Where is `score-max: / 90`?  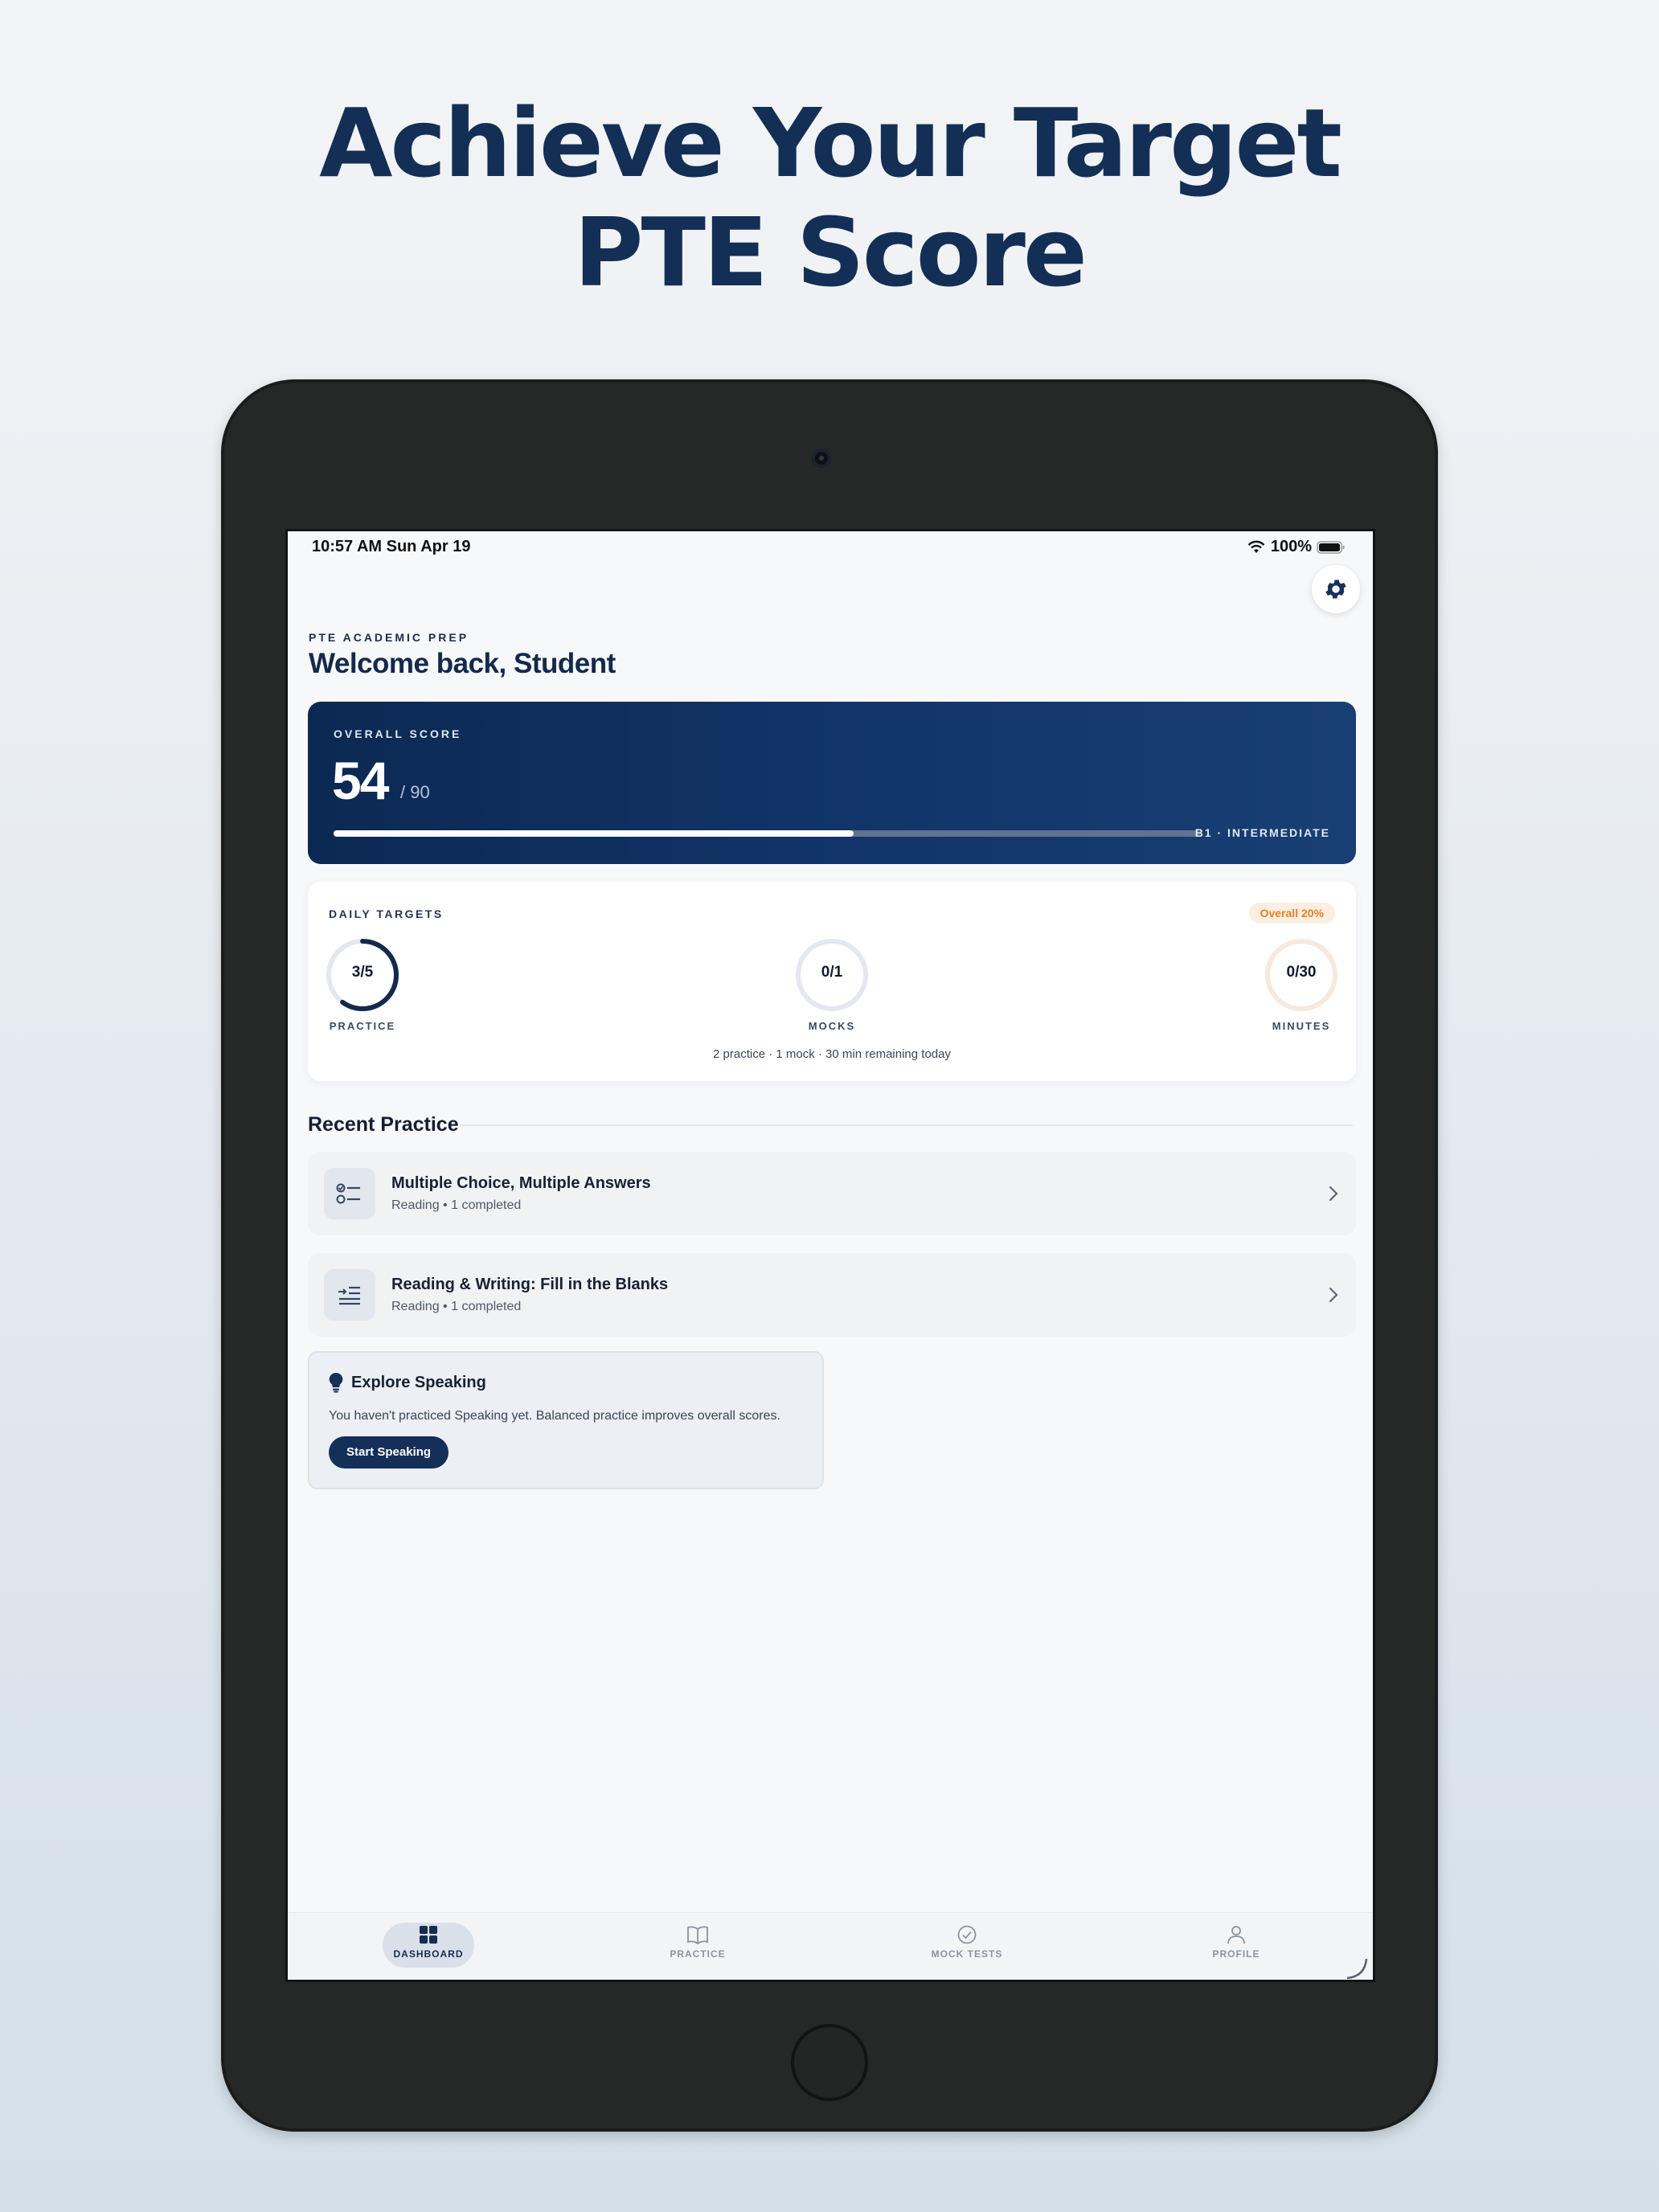
score-max: / 90 is located at coordinates (415, 792).